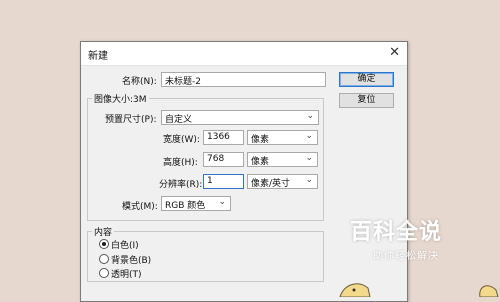  Describe the element at coordinates (271, 184) in the screenshot. I see `resolution-unit-value: 像素/英寸` at that location.